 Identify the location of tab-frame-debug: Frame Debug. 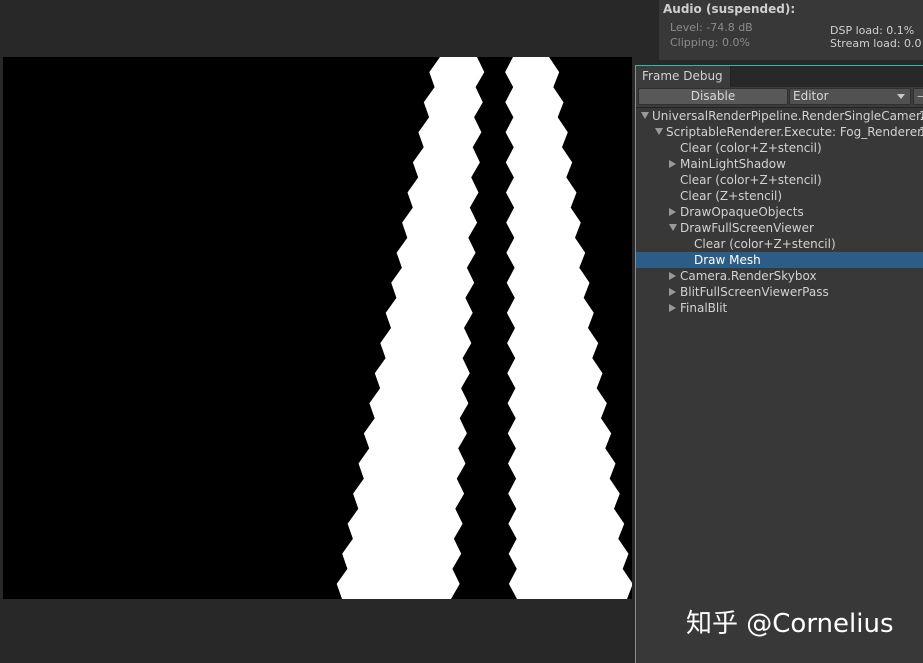
(683, 76).